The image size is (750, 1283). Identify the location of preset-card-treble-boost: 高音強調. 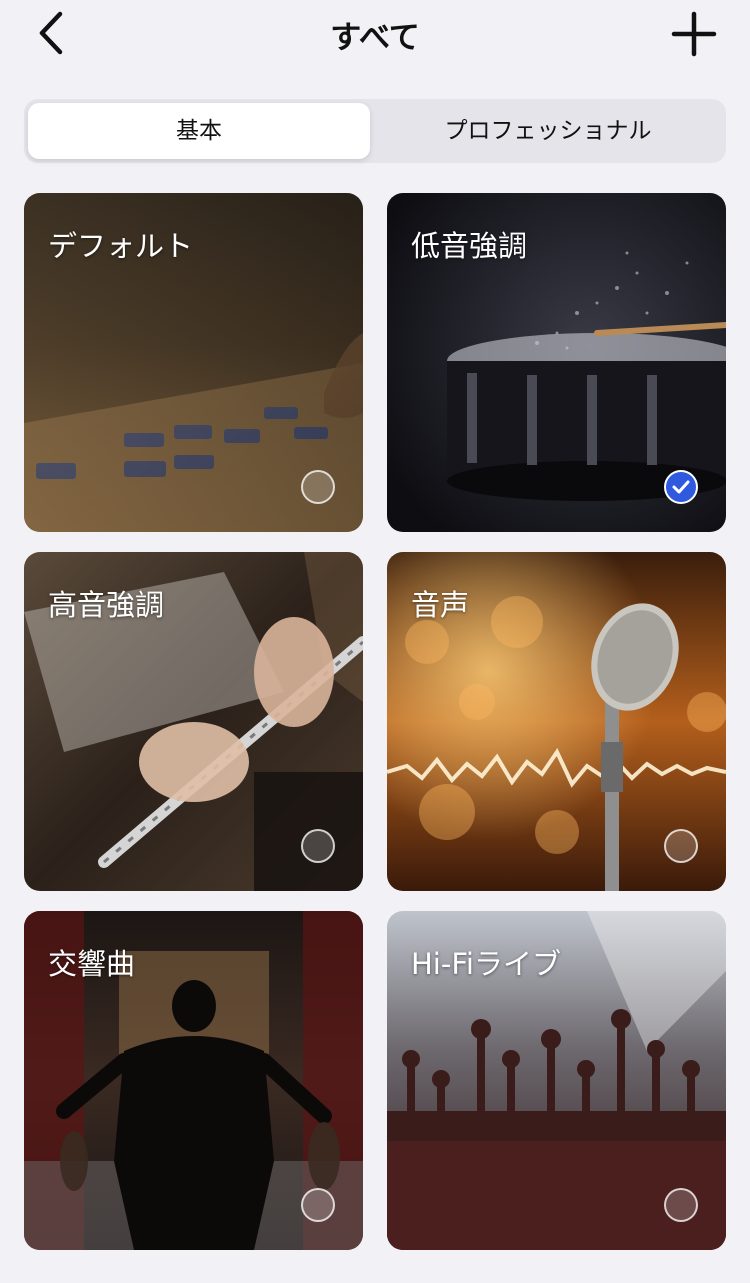
(193, 721).